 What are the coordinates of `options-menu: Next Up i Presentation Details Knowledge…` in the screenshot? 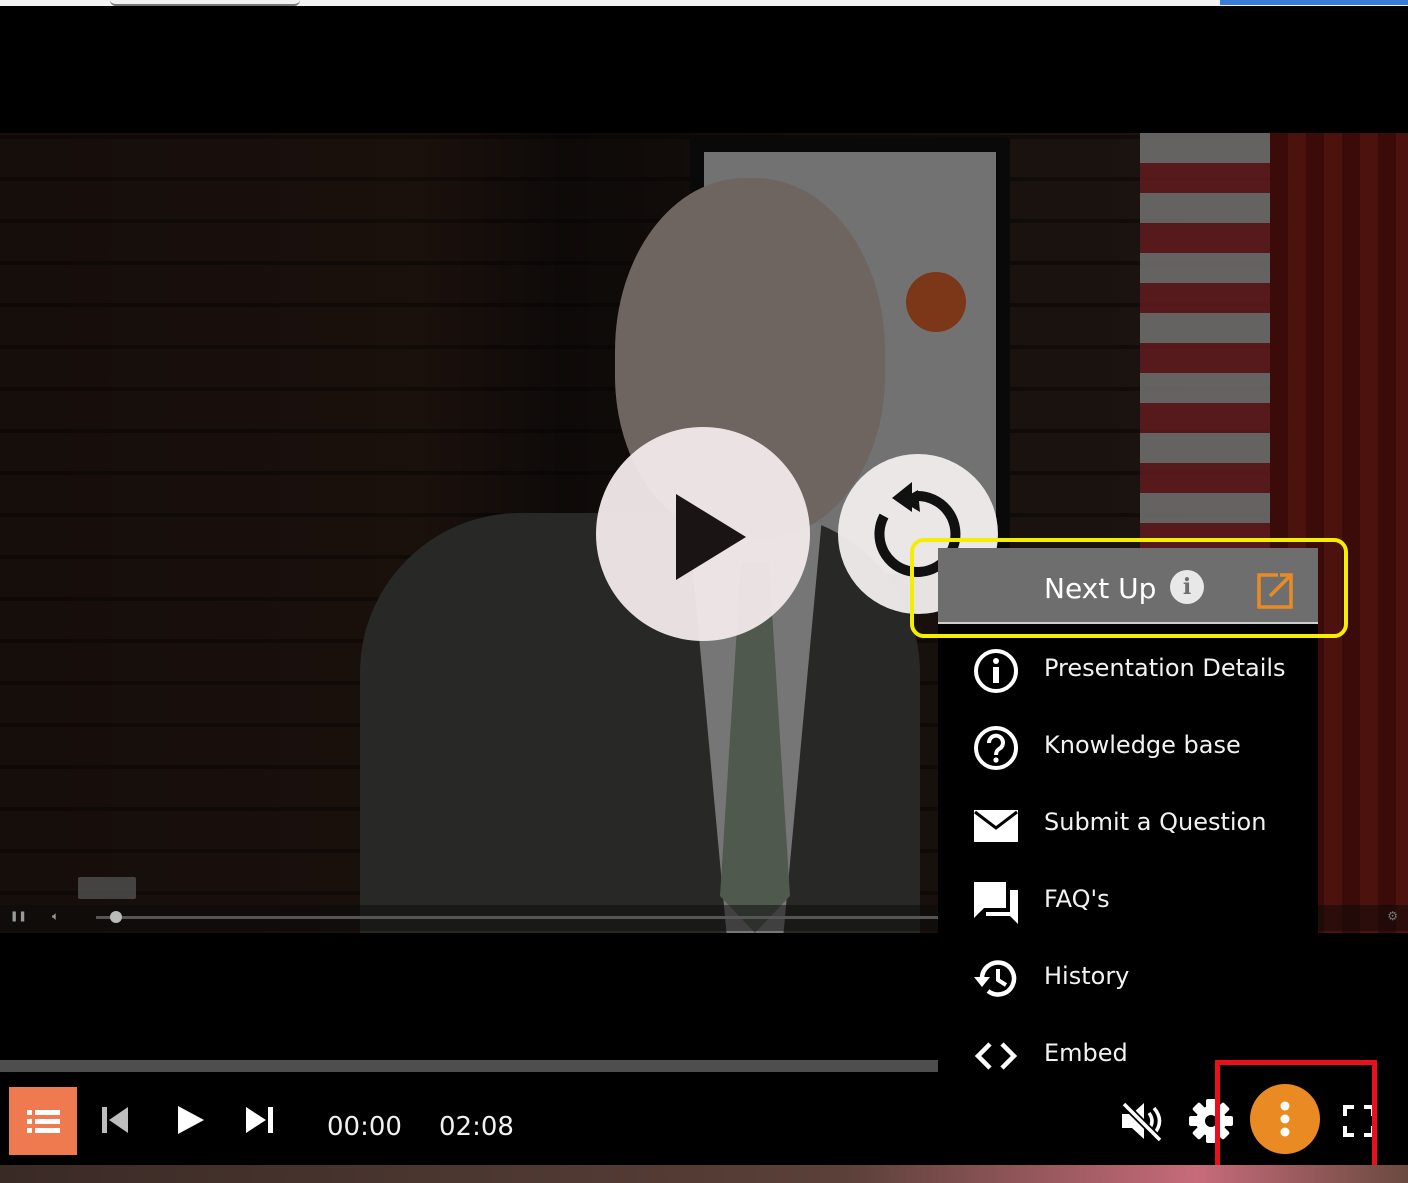 It's located at (1128, 810).